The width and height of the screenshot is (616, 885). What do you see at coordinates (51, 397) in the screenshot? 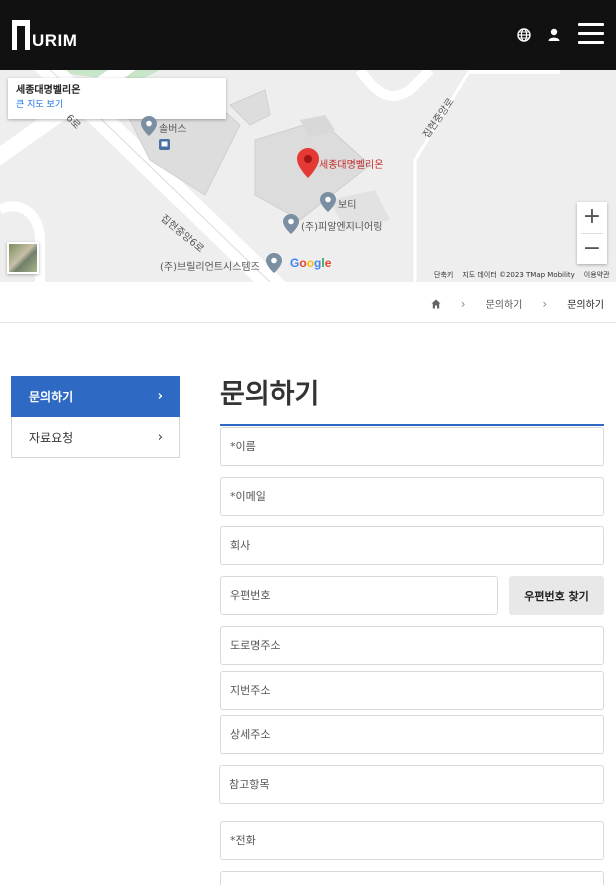
I see `side-menu-label: 문의하기` at bounding box center [51, 397].